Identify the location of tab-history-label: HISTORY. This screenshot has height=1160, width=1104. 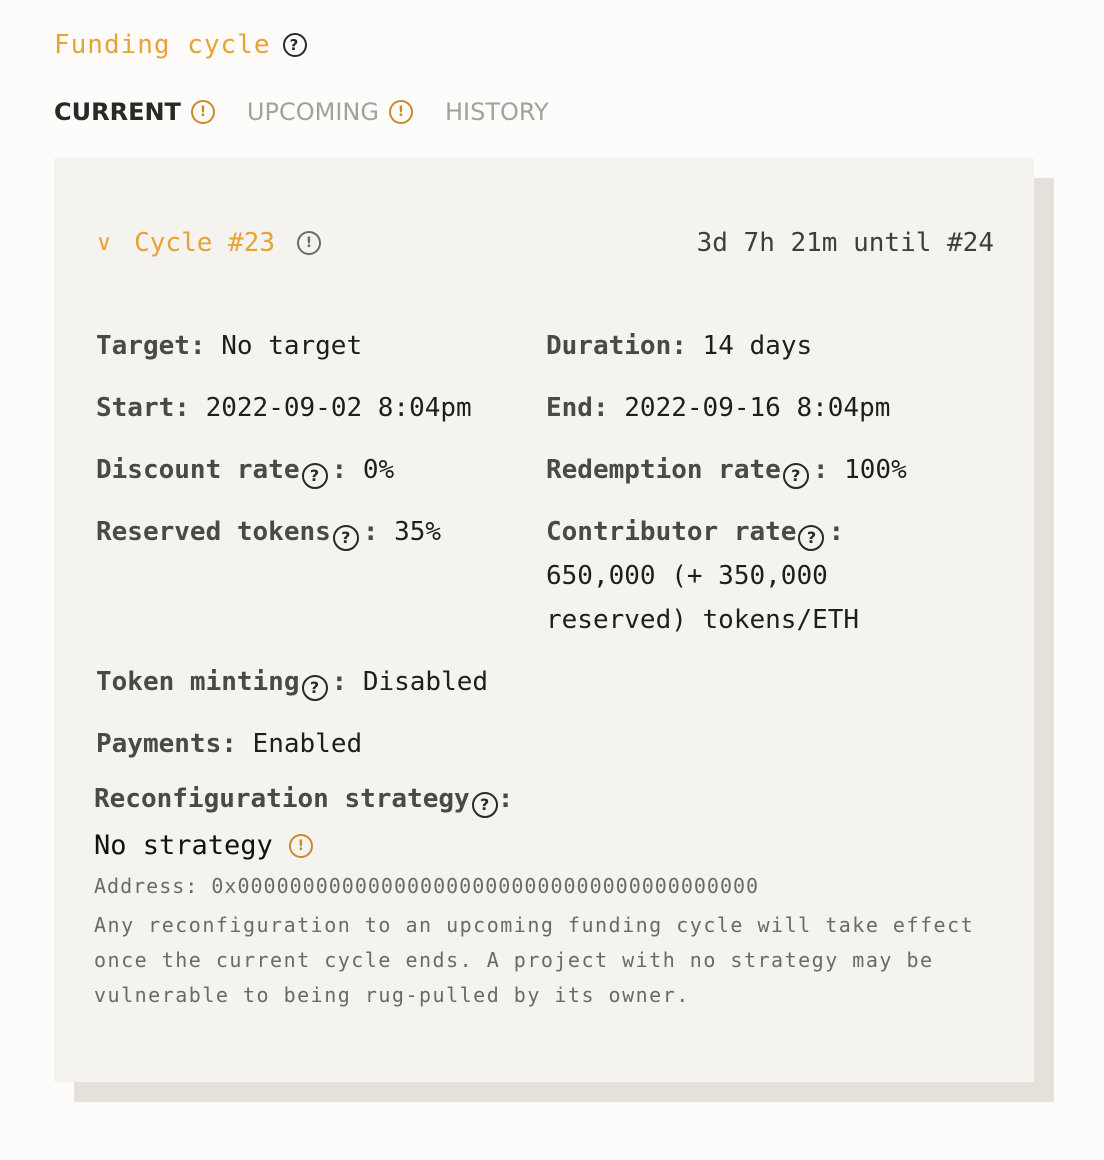
(496, 112).